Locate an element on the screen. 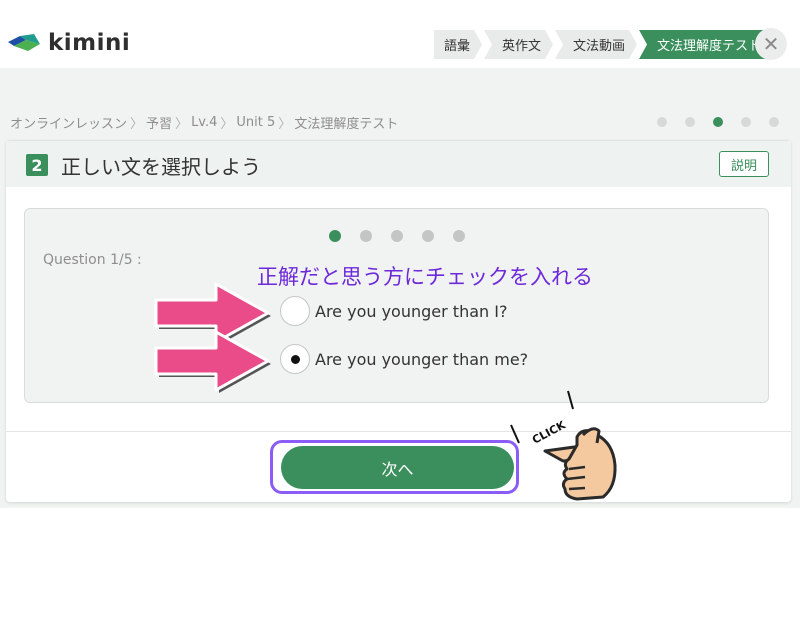  option-text: Are you younger than I? is located at coordinates (411, 311).